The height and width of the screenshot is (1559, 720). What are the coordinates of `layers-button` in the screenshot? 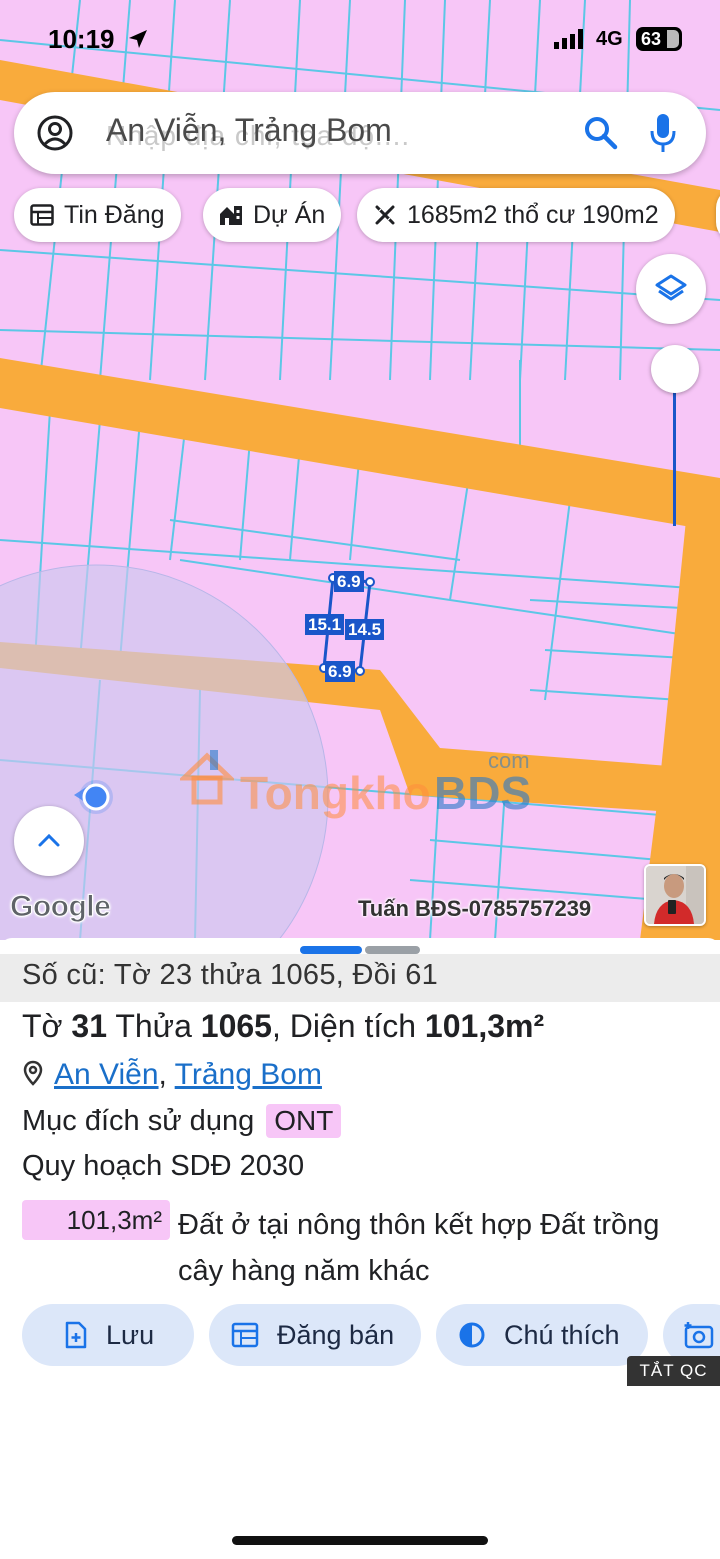 It's located at (671, 289).